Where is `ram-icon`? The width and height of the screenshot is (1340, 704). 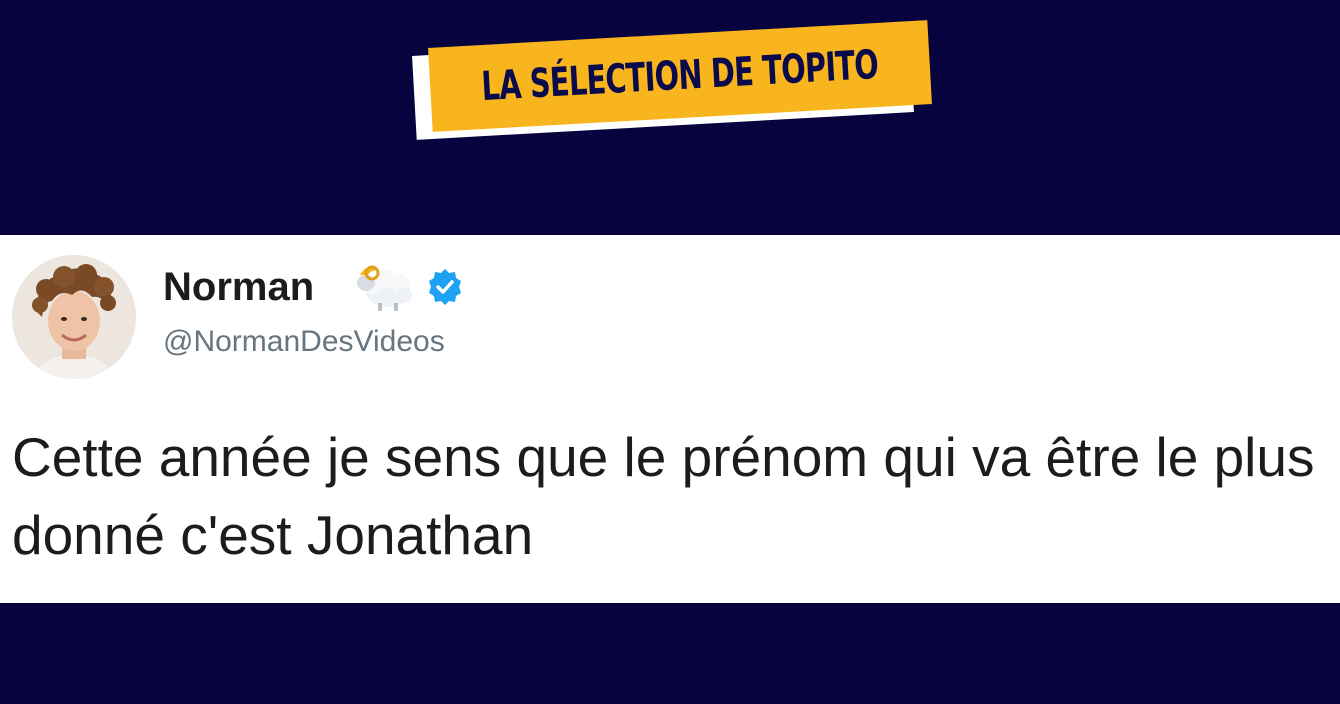
ram-icon is located at coordinates (384, 287).